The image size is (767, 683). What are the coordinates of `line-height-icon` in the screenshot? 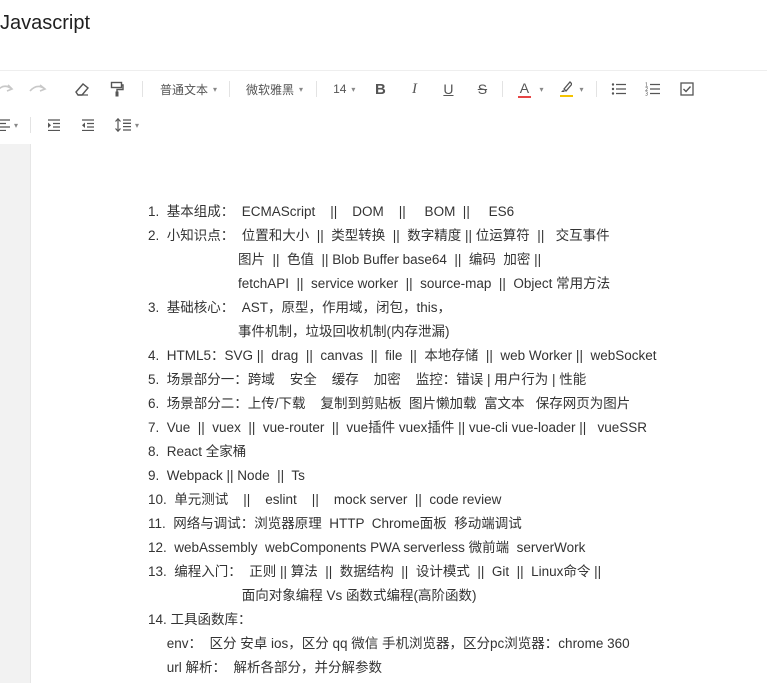 It's located at (123, 125).